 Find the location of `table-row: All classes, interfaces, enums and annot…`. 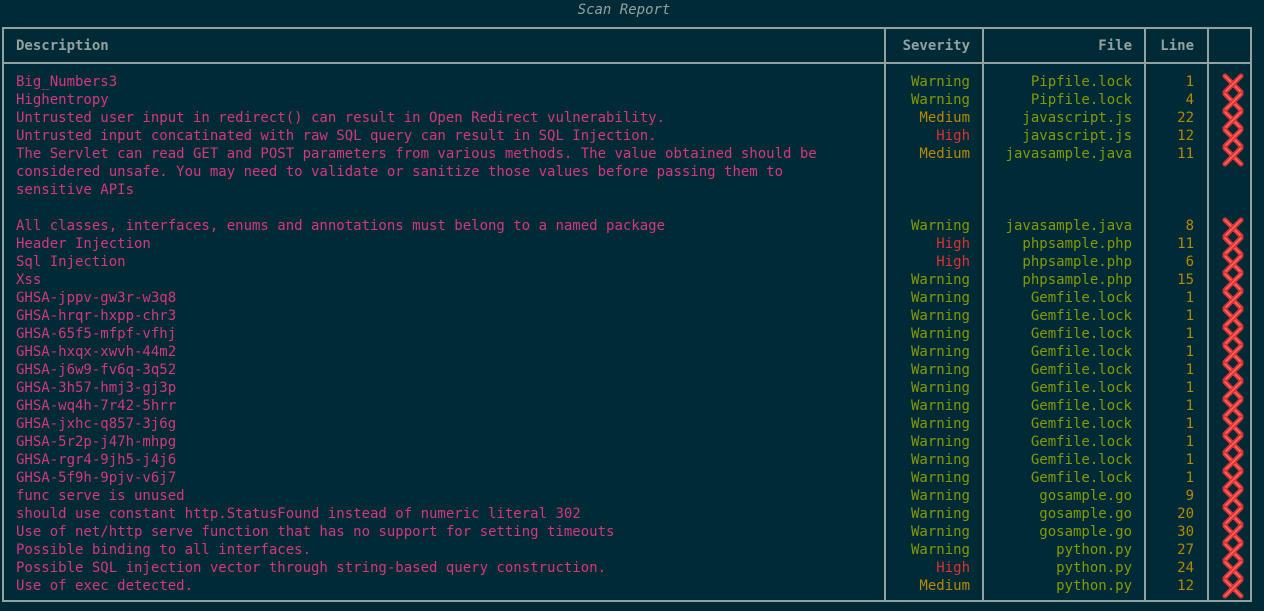

table-row: All classes, interfaces, enums and annot… is located at coordinates (632, 228).